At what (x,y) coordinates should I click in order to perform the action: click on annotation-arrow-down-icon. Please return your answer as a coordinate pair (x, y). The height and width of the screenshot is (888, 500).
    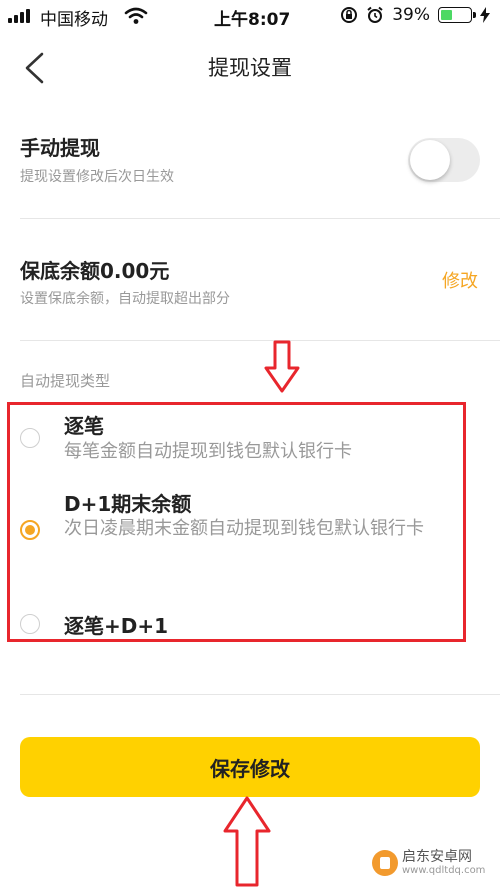
    Looking at the image, I should click on (282, 366).